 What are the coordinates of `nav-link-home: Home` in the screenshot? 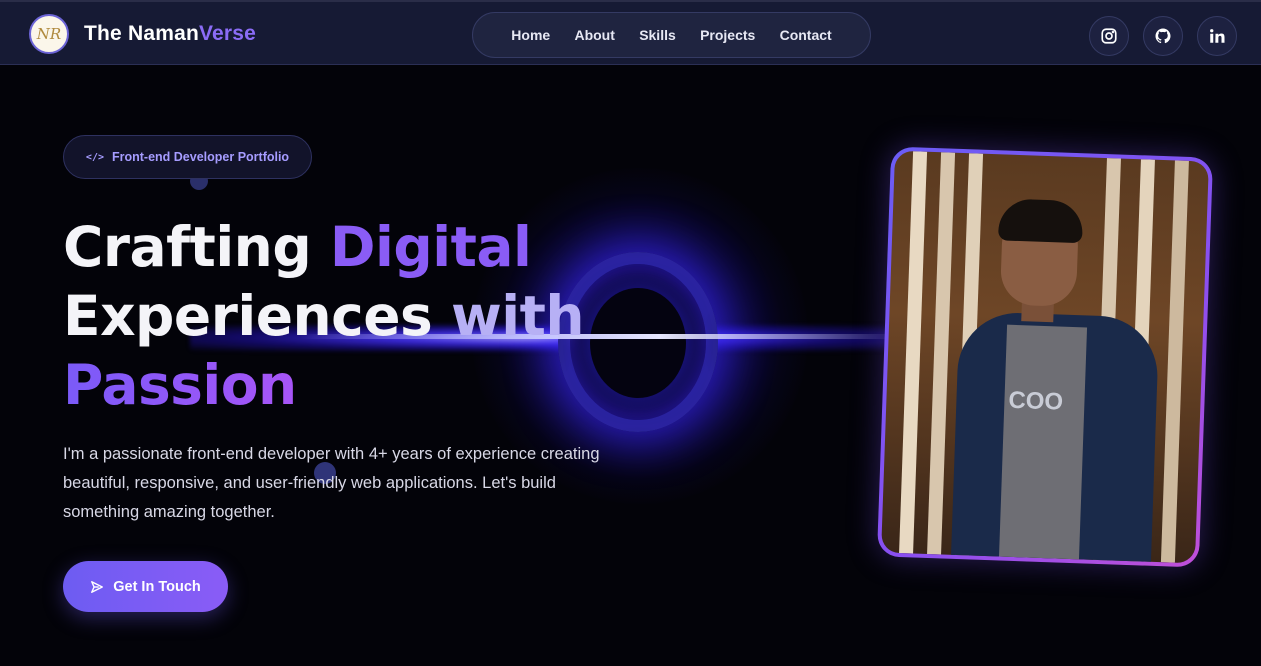 It's located at (530, 35).